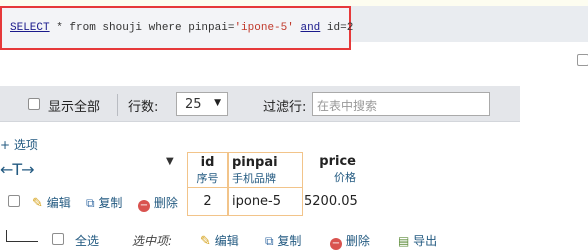 This screenshot has height=250, width=588. I want to click on show-all-checkbox, so click(34, 104).